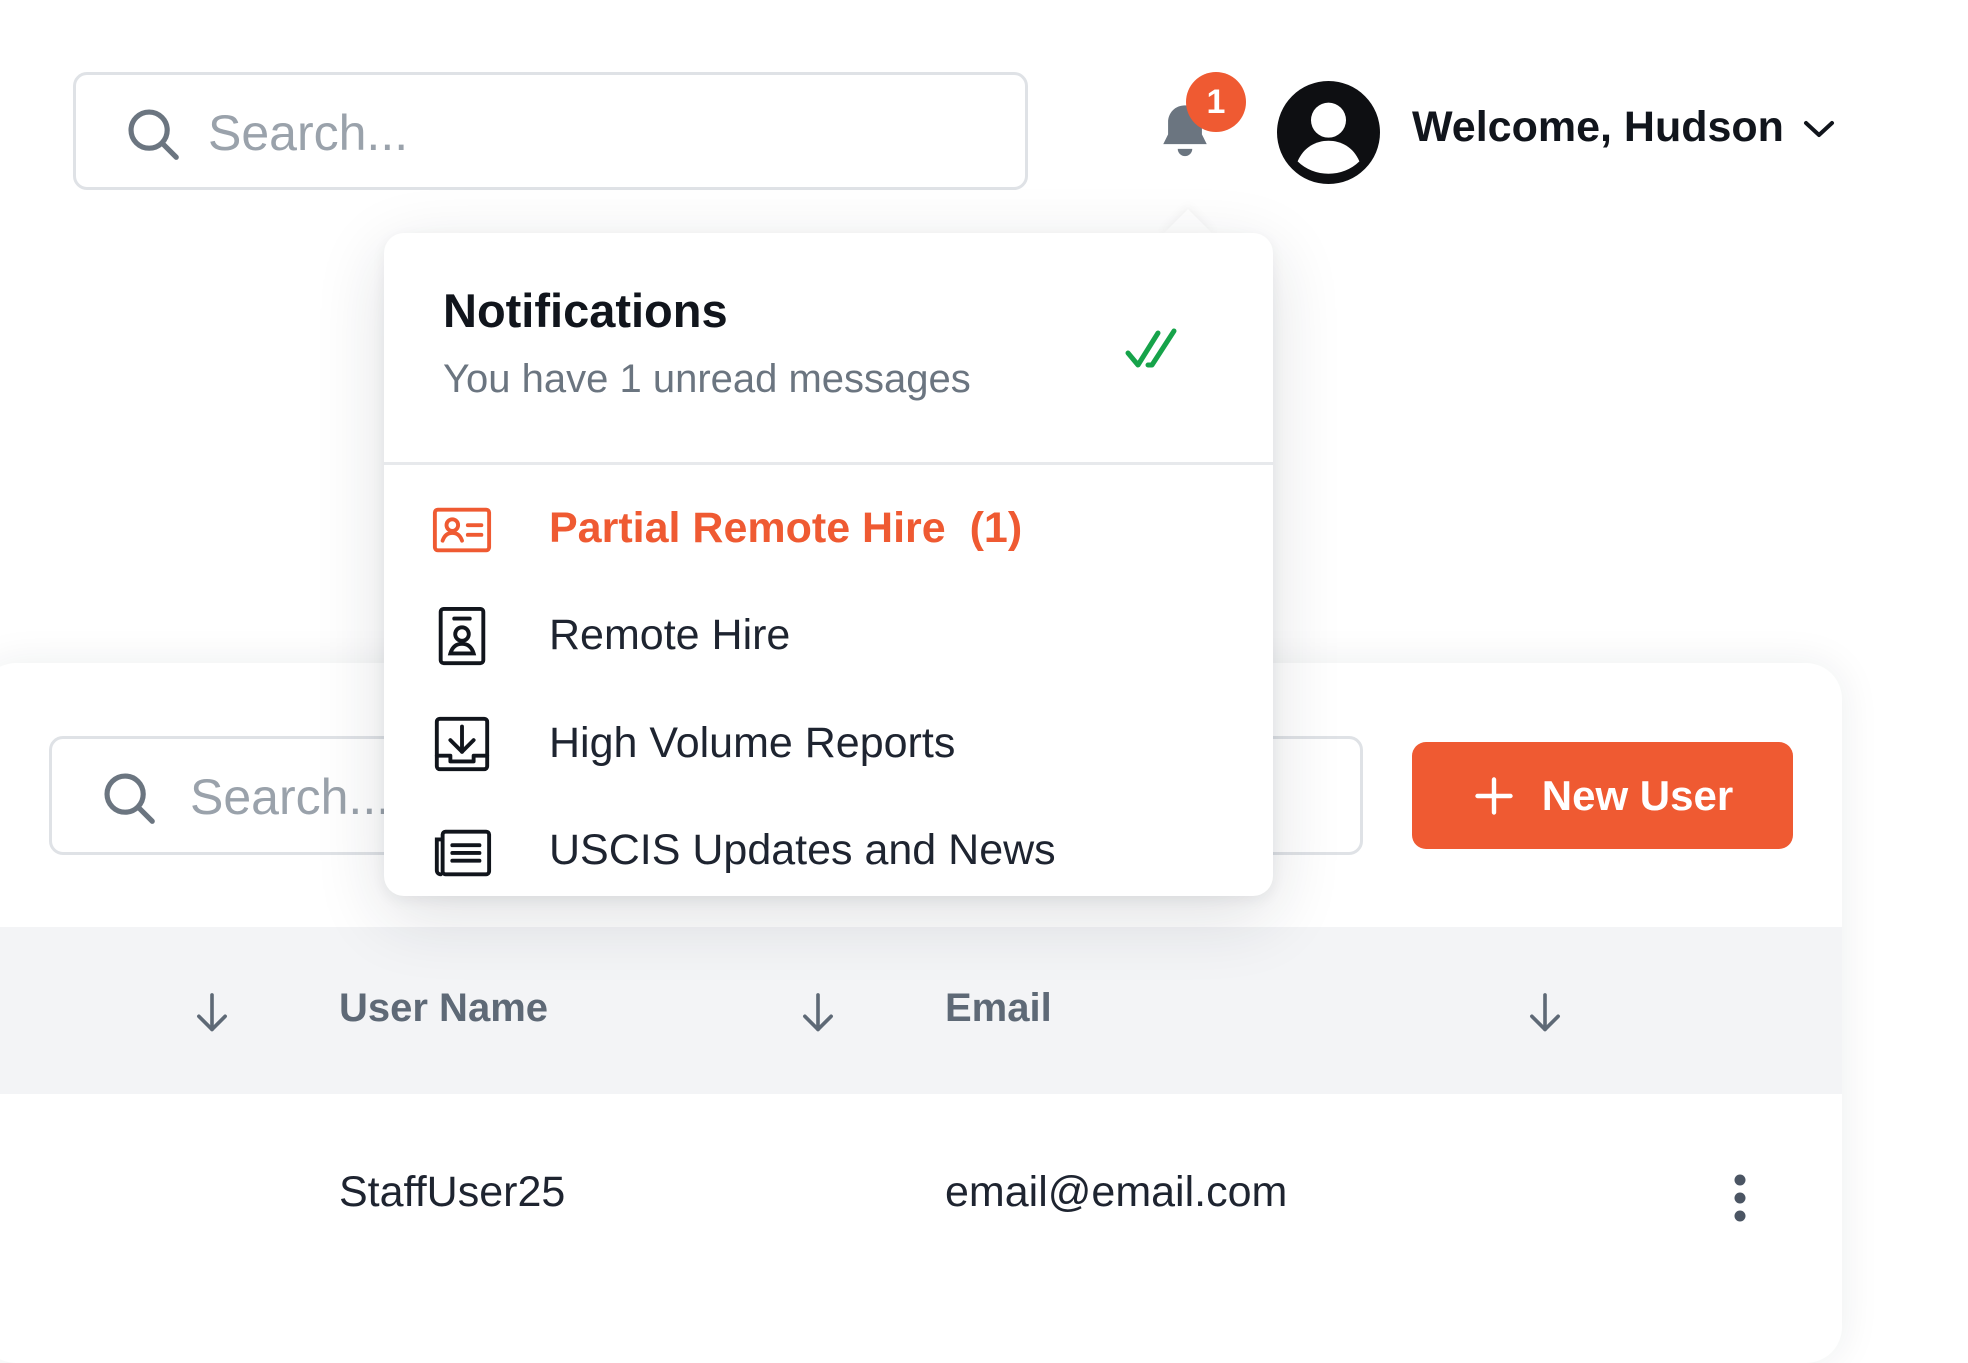 The image size is (1968, 1363). What do you see at coordinates (462, 636) in the screenshot?
I see `badge-icon` at bounding box center [462, 636].